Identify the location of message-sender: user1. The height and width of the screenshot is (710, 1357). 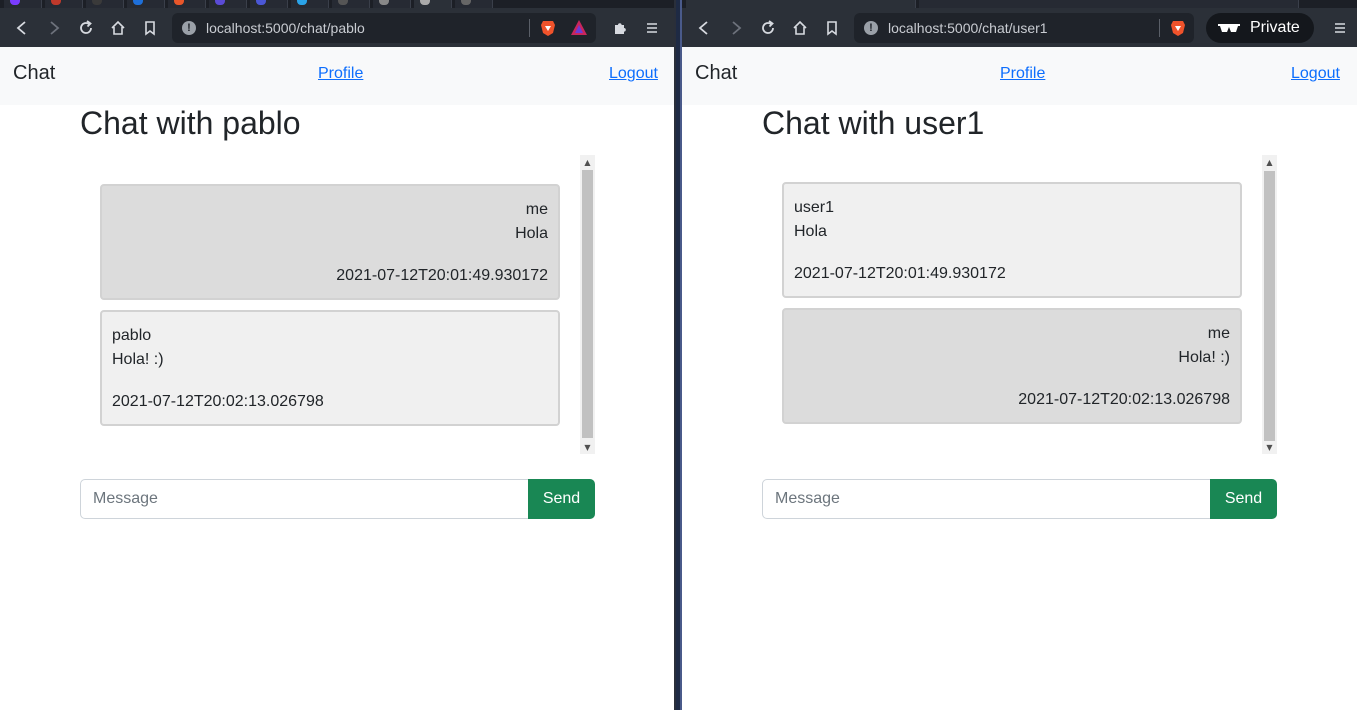
(814, 207).